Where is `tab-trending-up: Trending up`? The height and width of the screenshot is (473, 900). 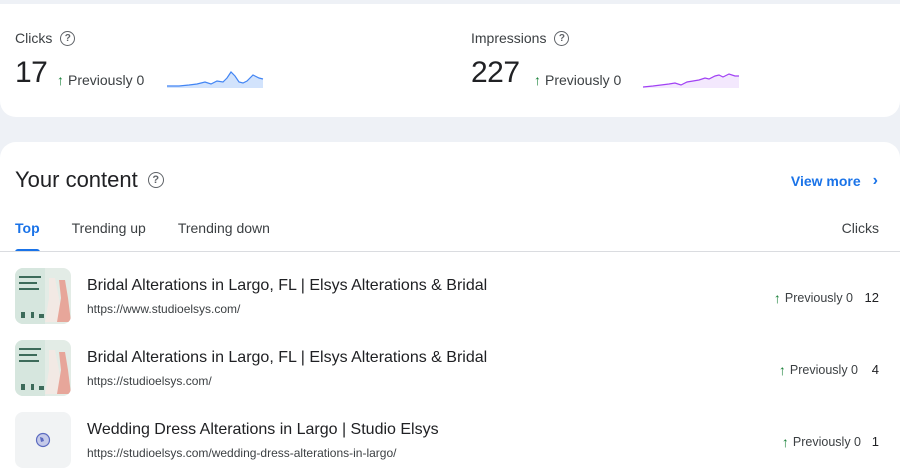 tab-trending-up: Trending up is located at coordinates (109, 235).